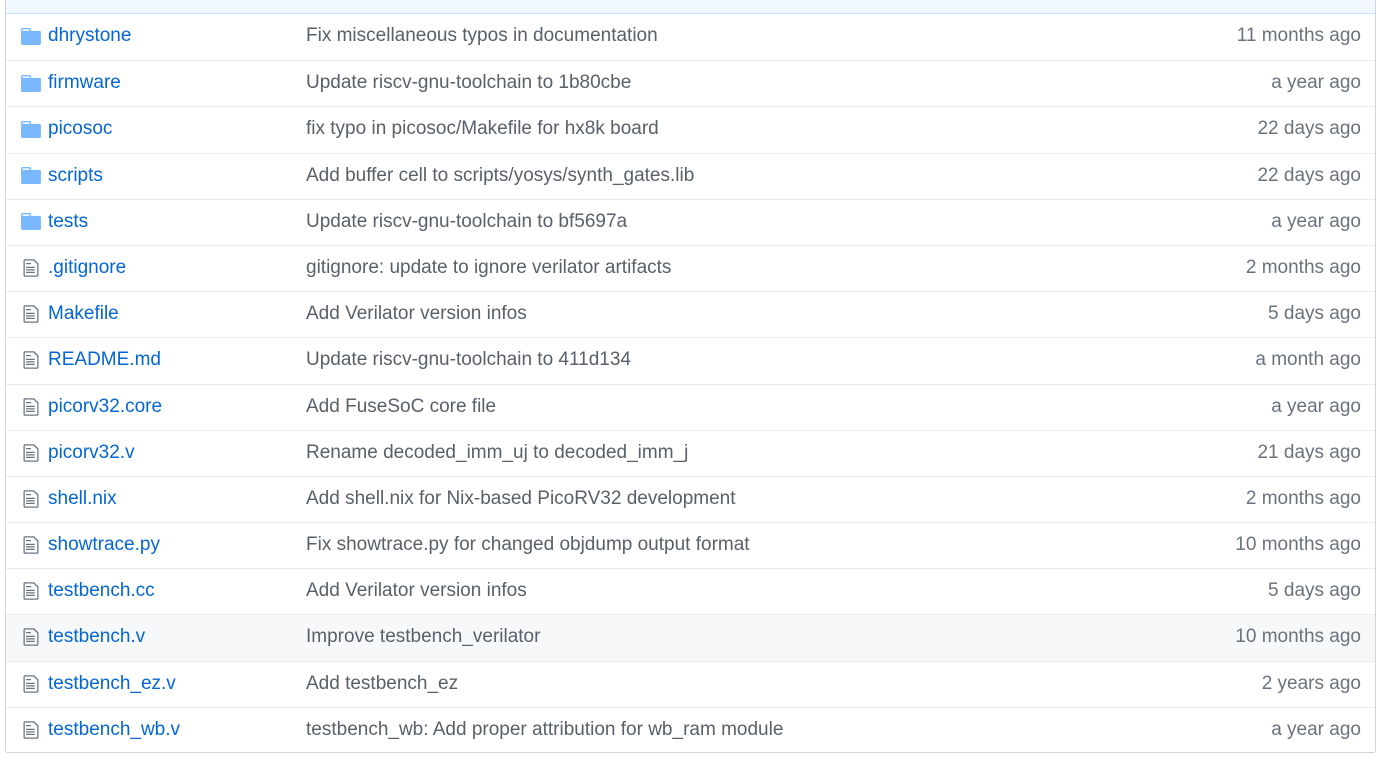  I want to click on file-name-link: dhrystone, so click(89, 36).